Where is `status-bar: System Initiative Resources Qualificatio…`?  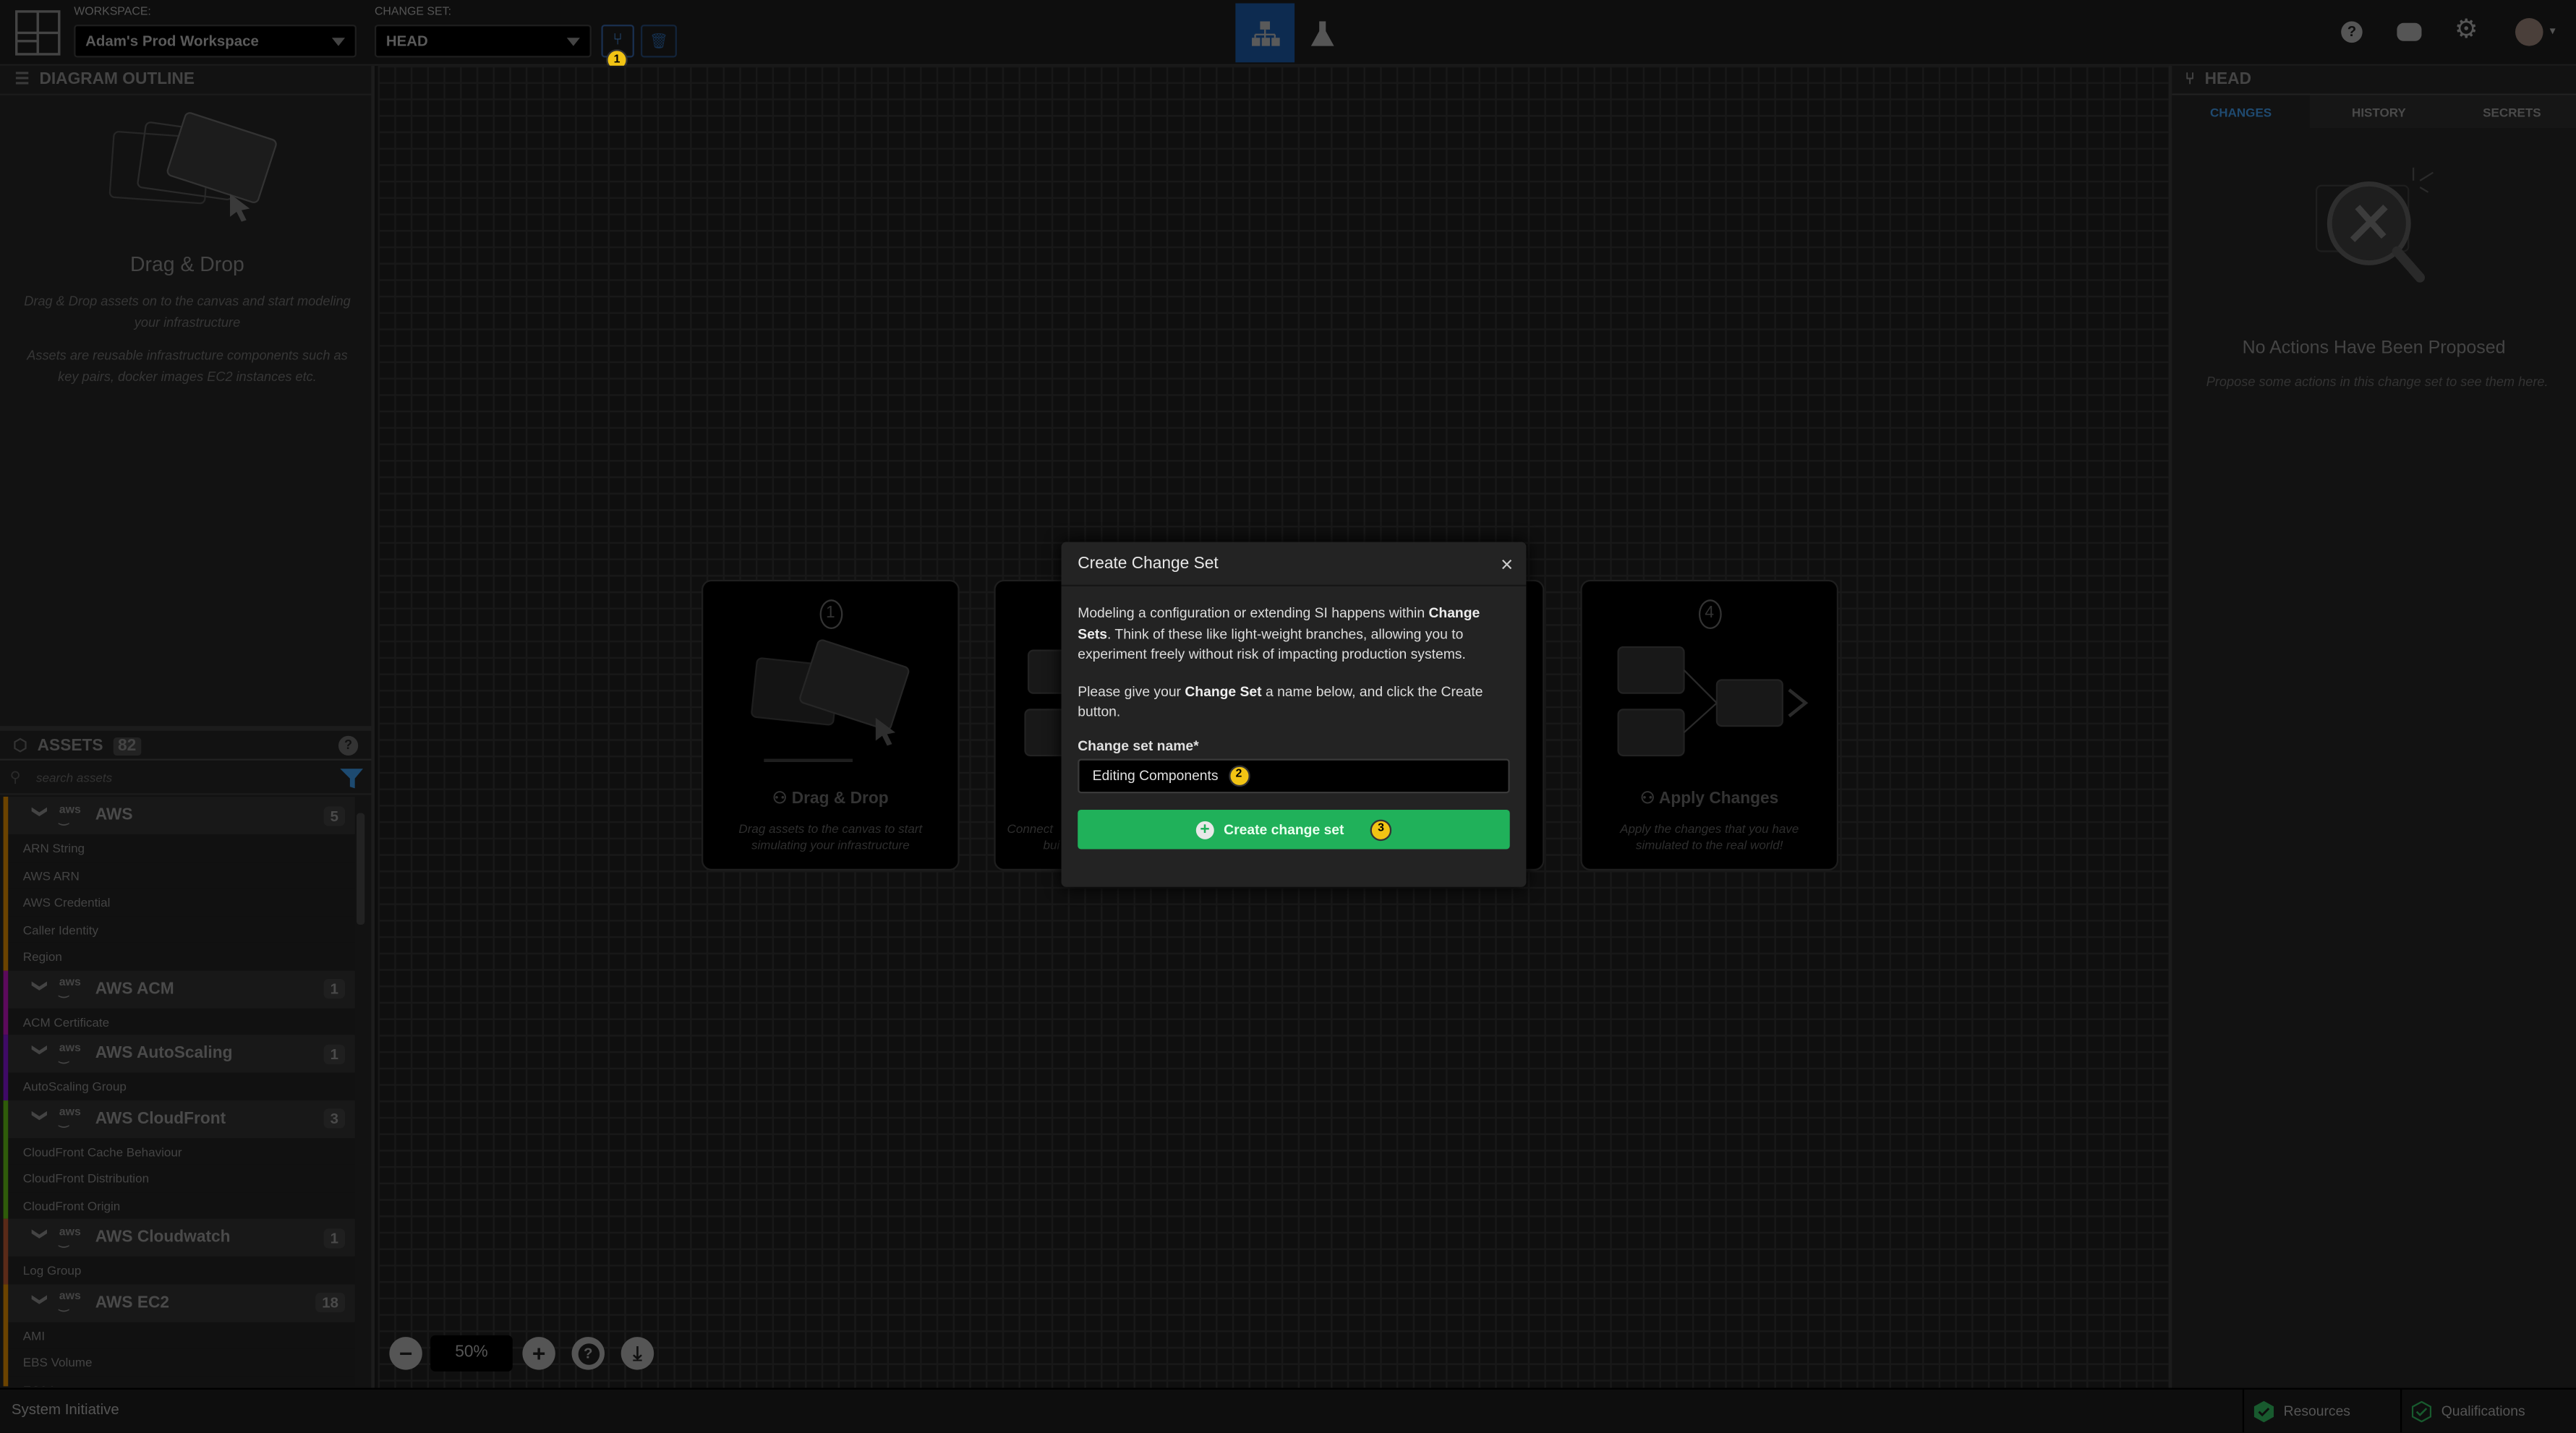 status-bar: System Initiative Resources Qualificatio… is located at coordinates (1288, 1409).